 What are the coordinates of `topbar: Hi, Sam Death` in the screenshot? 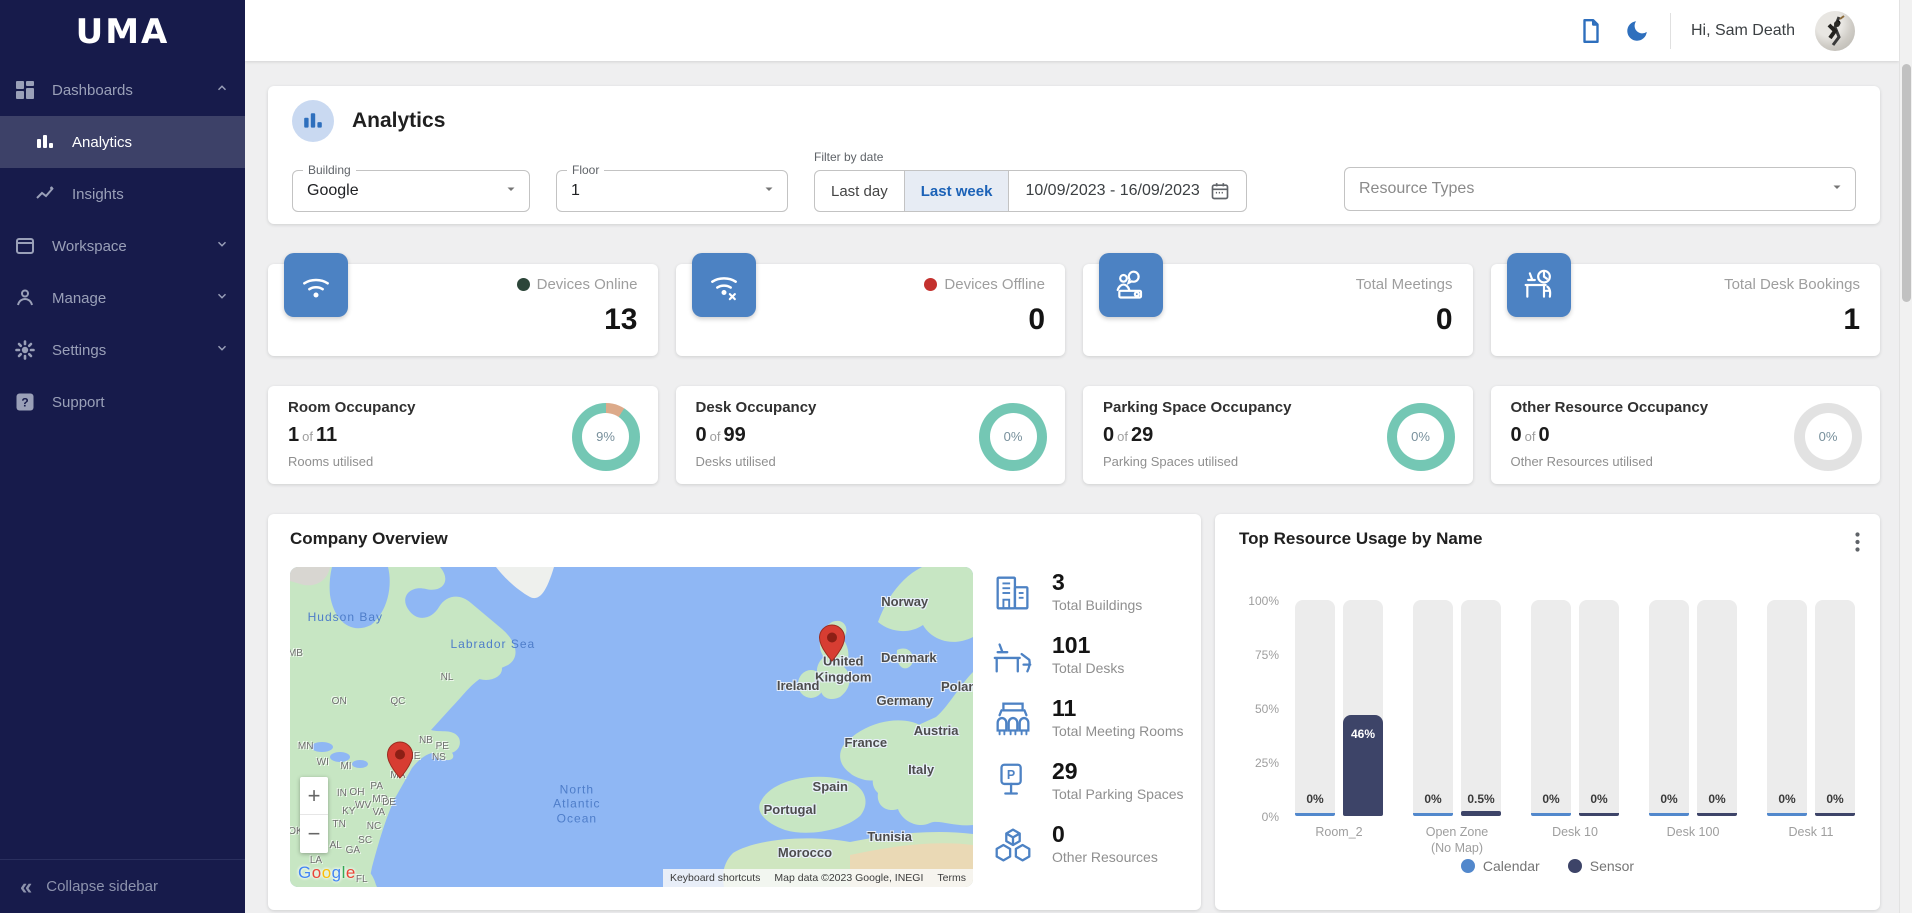 It's located at (1072, 30).